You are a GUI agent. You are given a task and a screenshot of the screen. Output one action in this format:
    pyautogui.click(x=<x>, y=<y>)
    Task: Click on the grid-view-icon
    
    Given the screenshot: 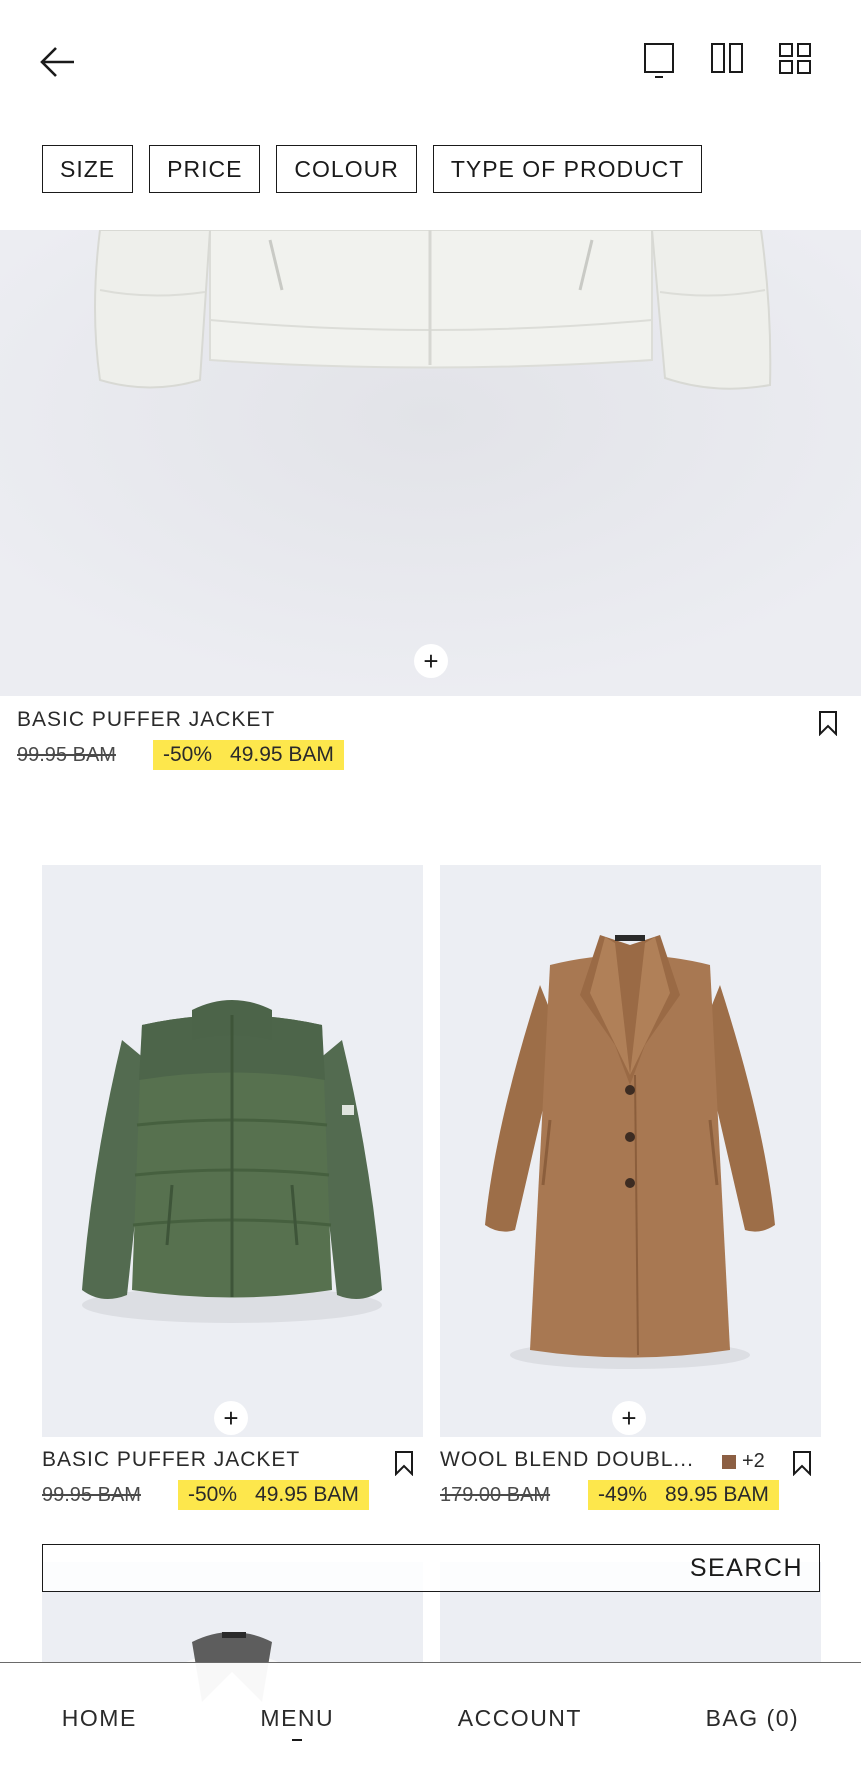 What is the action you would take?
    pyautogui.click(x=795, y=58)
    